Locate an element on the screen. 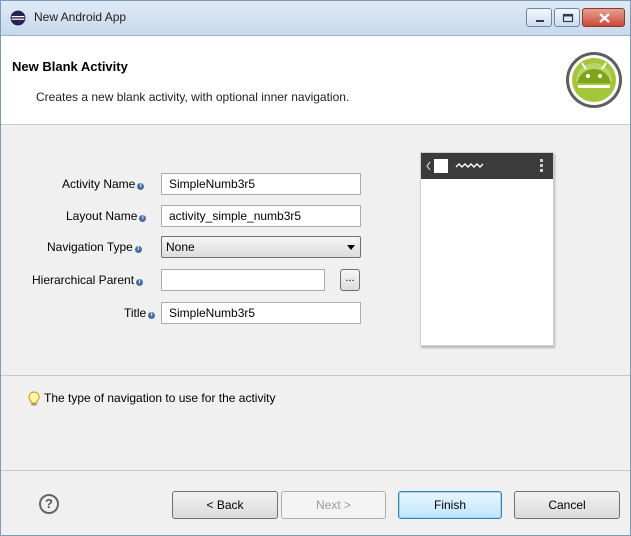 Image resolution: width=631 pixels, height=536 pixels. close-icon is located at coordinates (604, 18).